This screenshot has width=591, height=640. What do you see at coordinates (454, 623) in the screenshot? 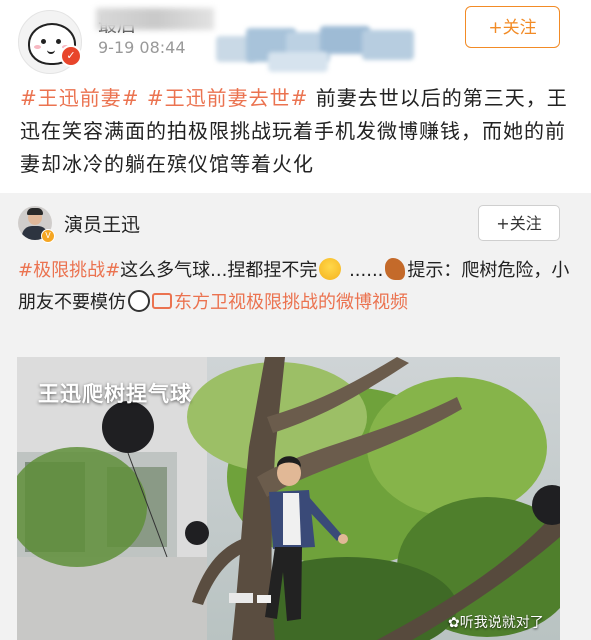
I see `paw-icon: ✿` at bounding box center [454, 623].